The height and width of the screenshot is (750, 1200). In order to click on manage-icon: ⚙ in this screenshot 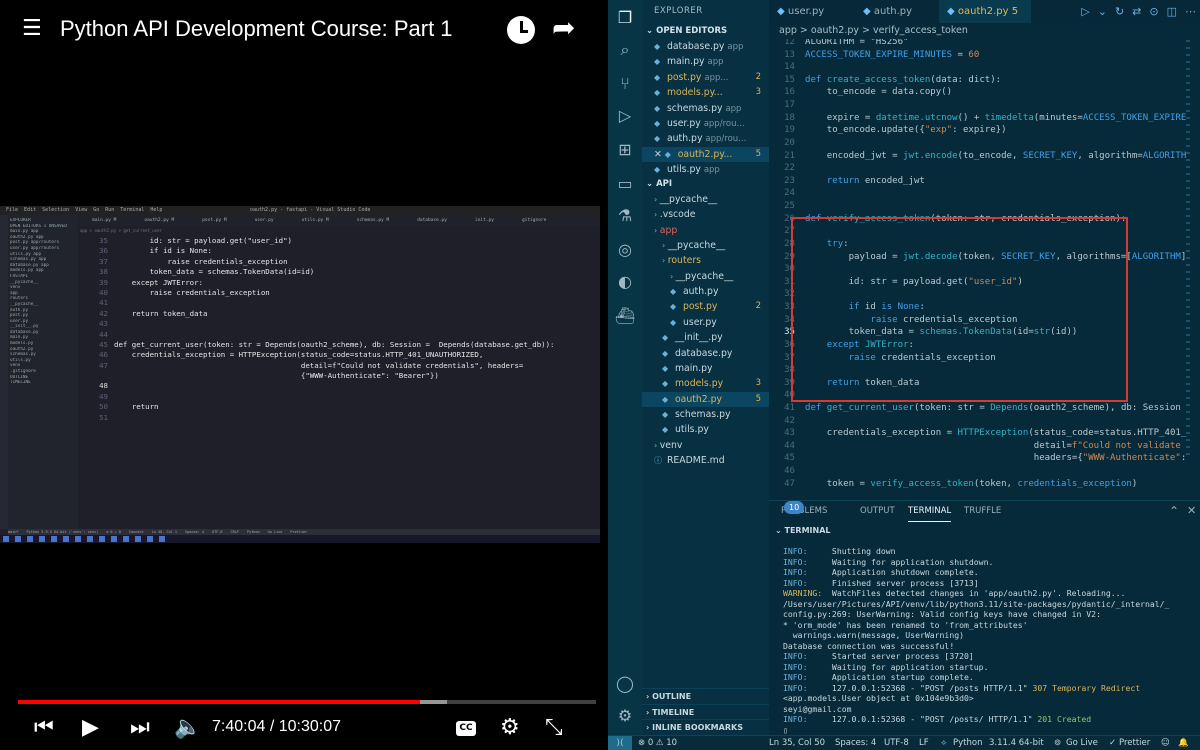, I will do `click(625, 716)`.